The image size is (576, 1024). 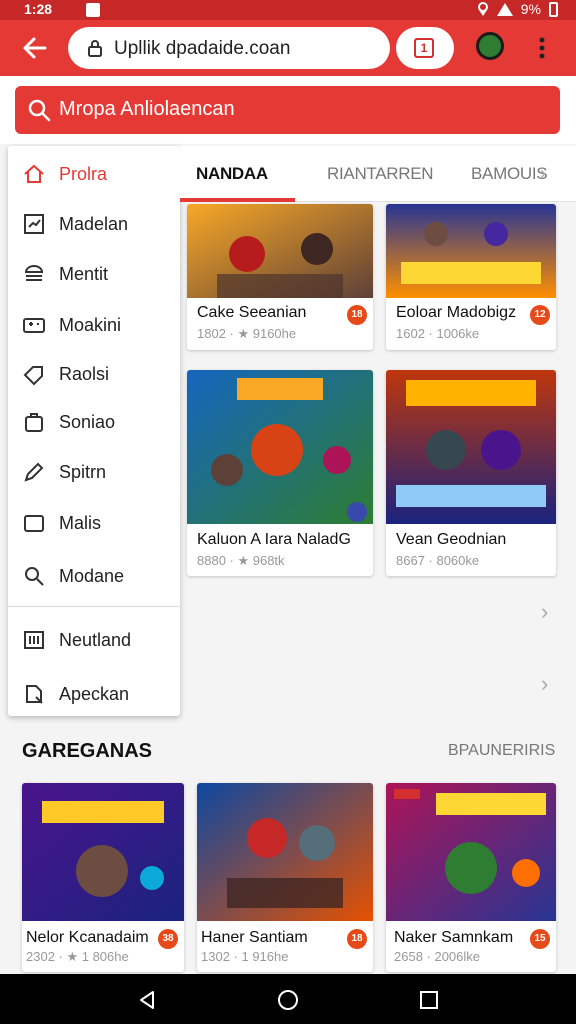 What do you see at coordinates (94, 324) in the screenshot?
I see `sidebar-item: Moakini` at bounding box center [94, 324].